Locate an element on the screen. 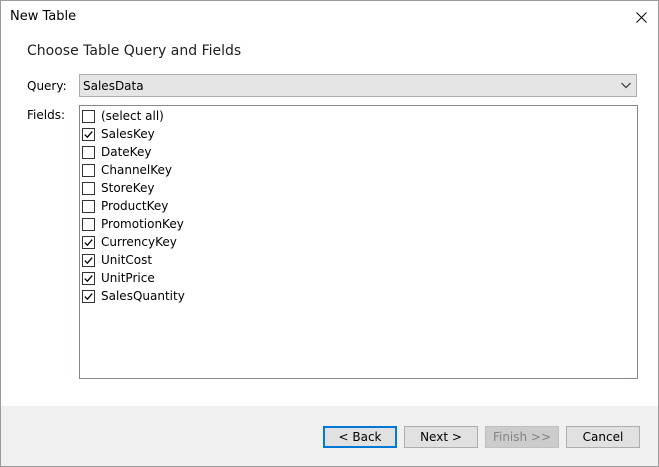 This screenshot has height=467, width=659. field-label: SalesKey is located at coordinates (128, 134).